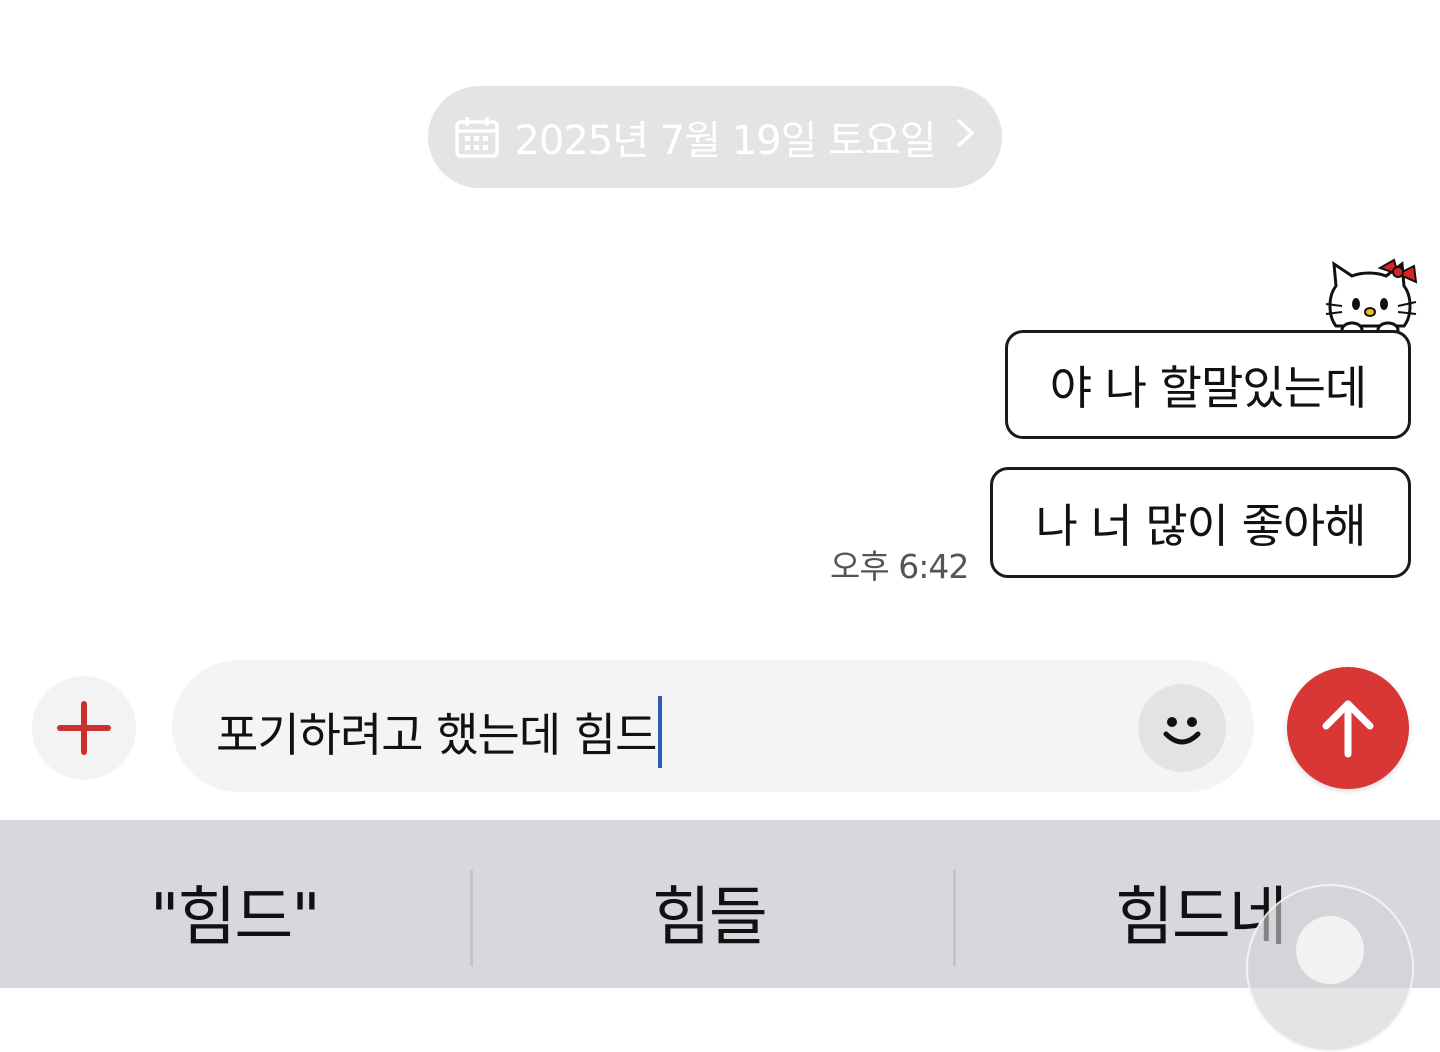  Describe the element at coordinates (1182, 731) in the screenshot. I see `smiley-icon` at that location.